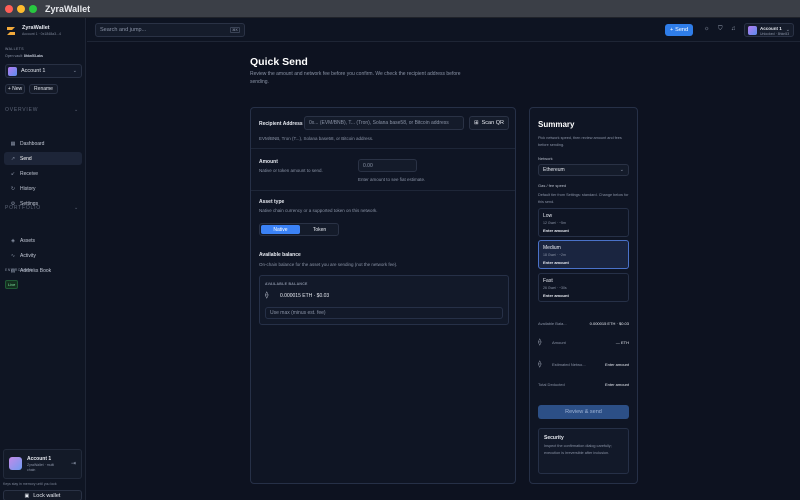 Image resolution: width=800 pixels, height=500 pixels. Describe the element at coordinates (33, 8) in the screenshot. I see `zoom-window-button` at that location.